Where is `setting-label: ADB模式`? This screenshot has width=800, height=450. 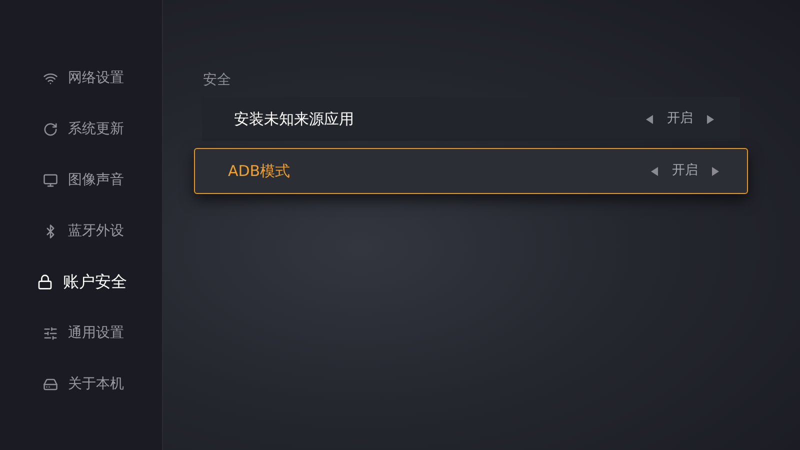
setting-label: ADB模式 is located at coordinates (260, 171).